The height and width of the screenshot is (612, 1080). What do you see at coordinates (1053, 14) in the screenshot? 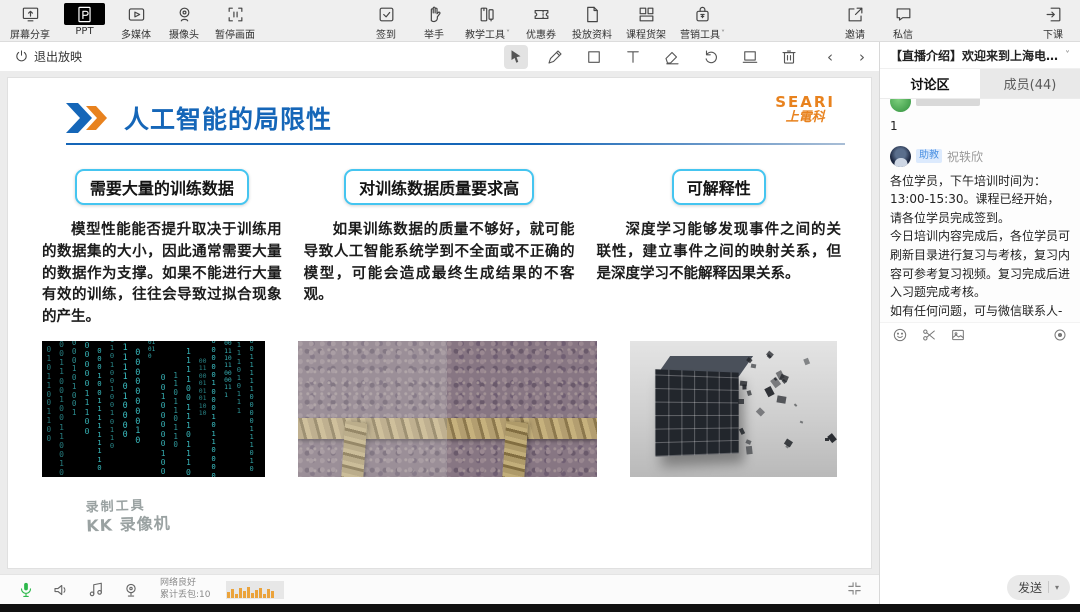
I see `end-class-icon` at bounding box center [1053, 14].